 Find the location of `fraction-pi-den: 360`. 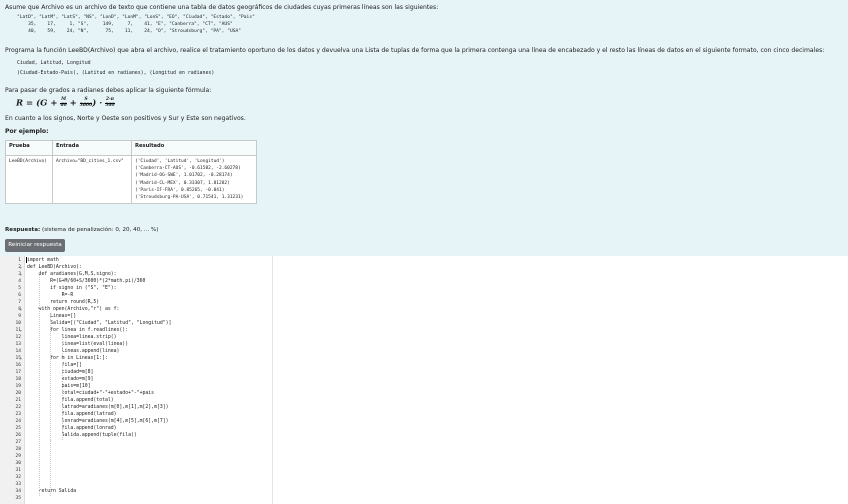

fraction-pi-den: 360 is located at coordinates (110, 105).